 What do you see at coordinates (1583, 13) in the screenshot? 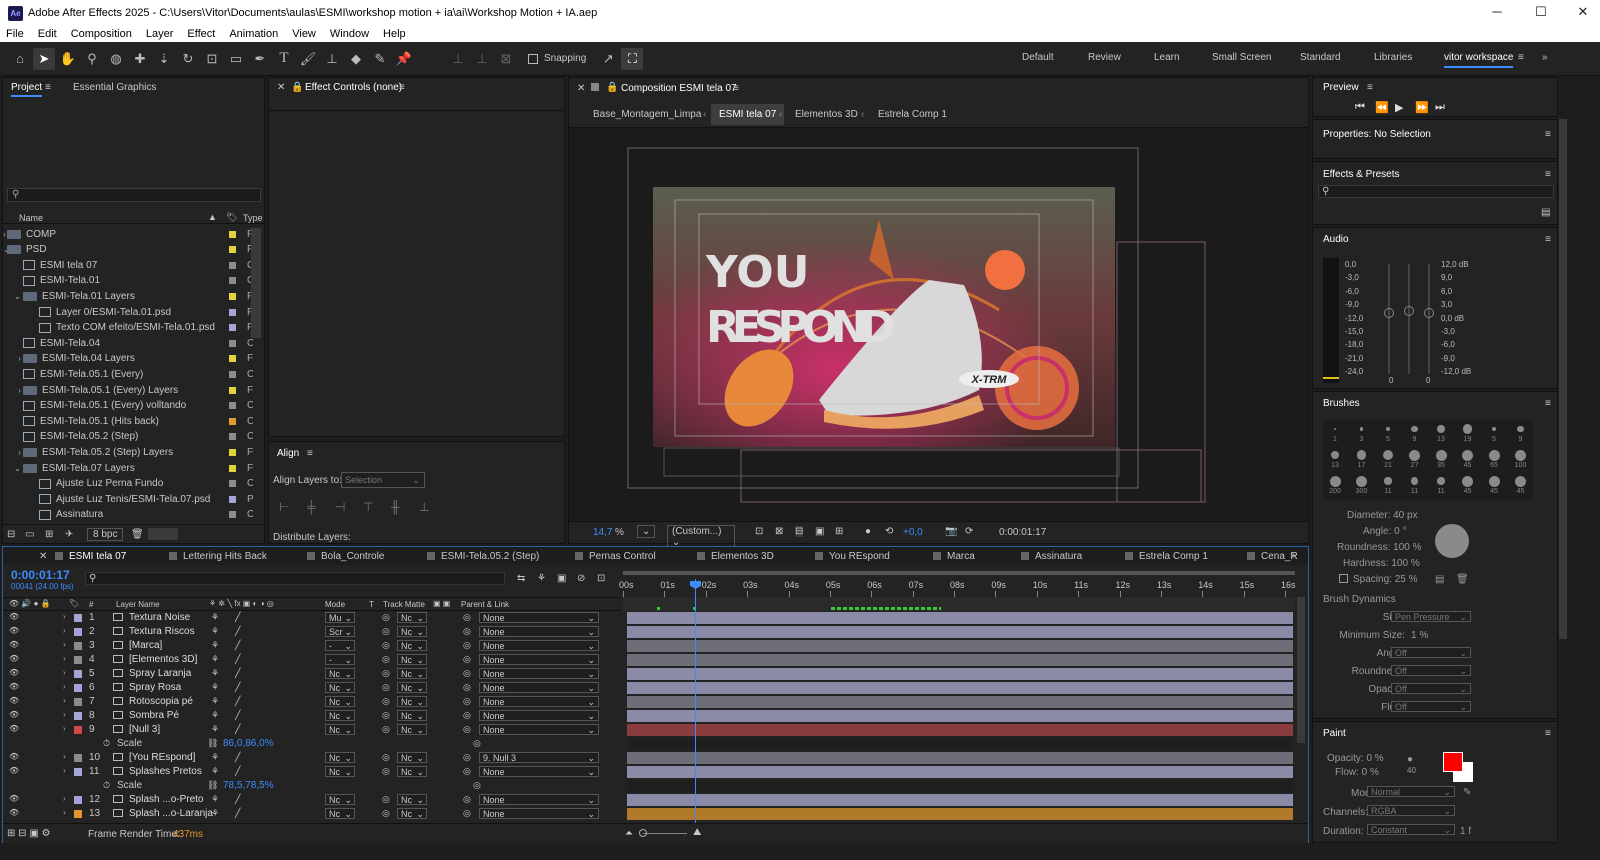
I see `close-button: ✕` at bounding box center [1583, 13].